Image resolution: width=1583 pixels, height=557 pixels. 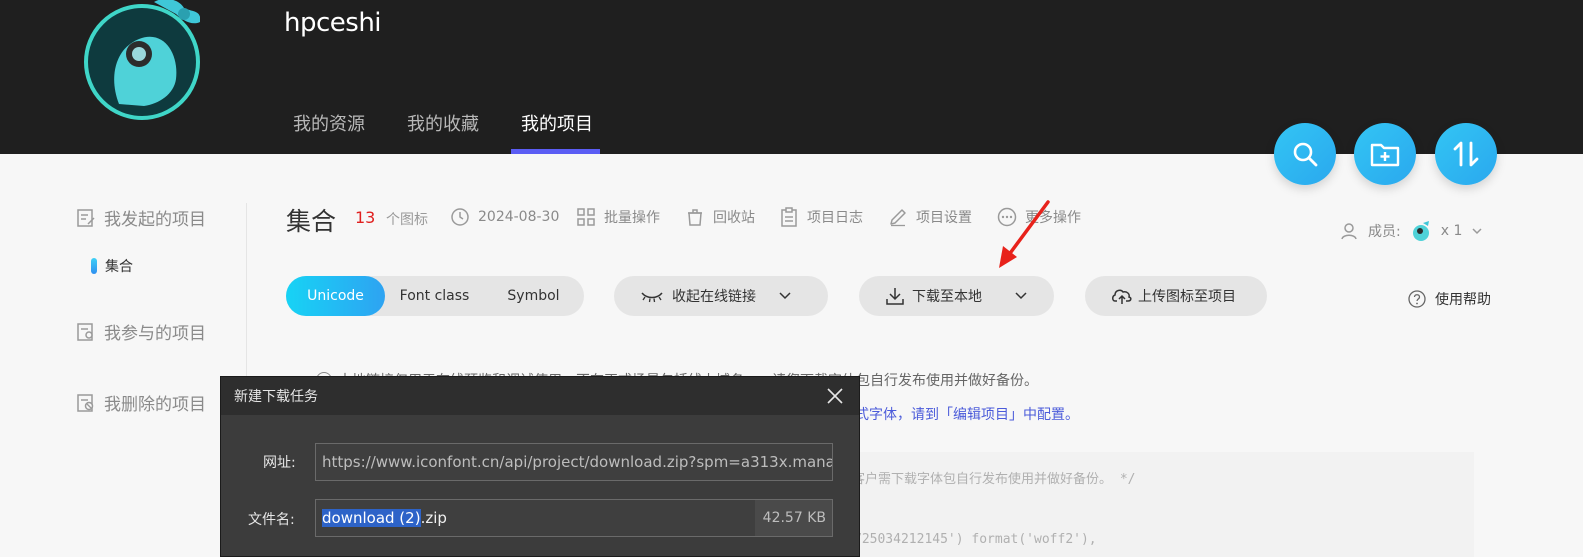 I want to click on new-project-button, so click(x=1385, y=154).